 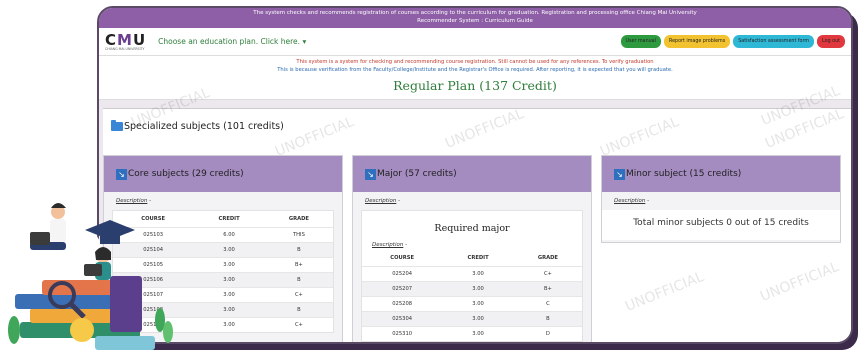 I want to click on cmu-logo: CMU CHIANG MAI UNIVERSITY, so click(x=125, y=41).